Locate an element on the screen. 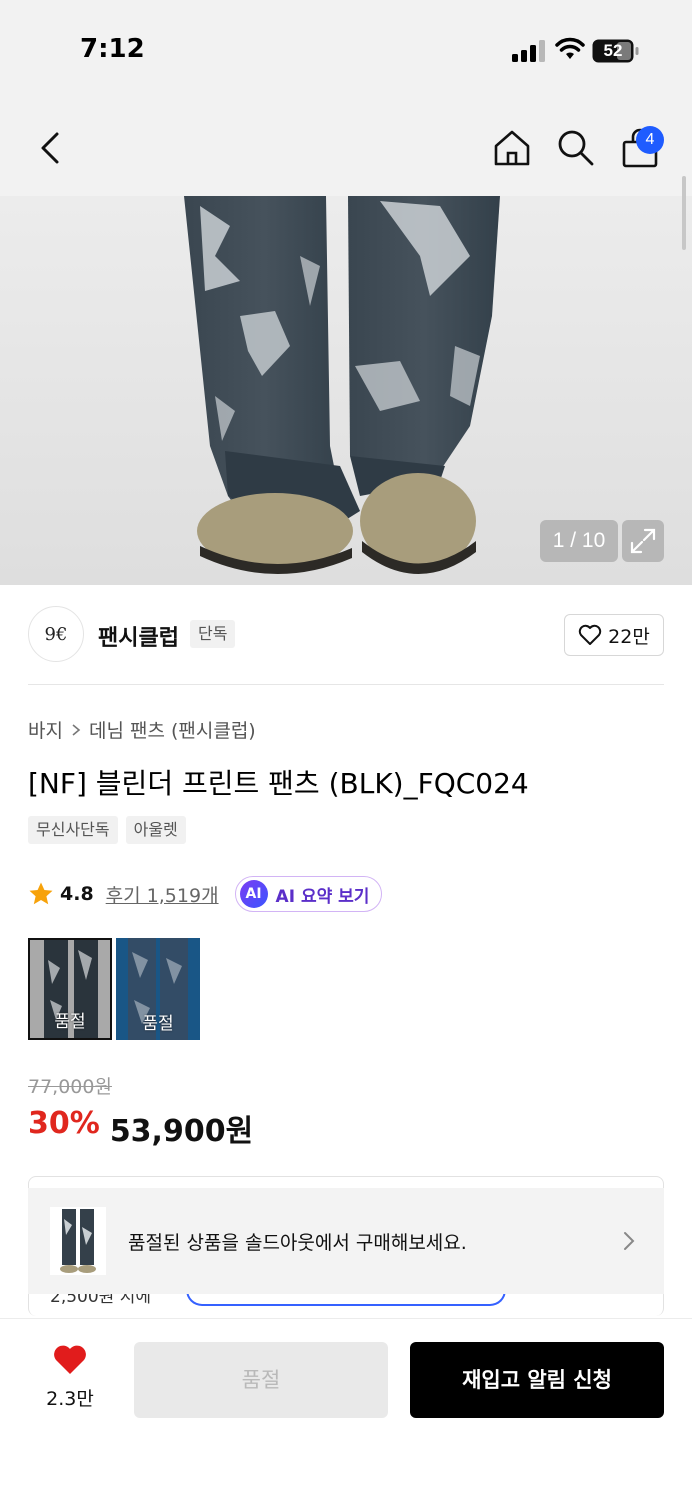 This screenshot has width=692, height=1500. divider is located at coordinates (346, 684).